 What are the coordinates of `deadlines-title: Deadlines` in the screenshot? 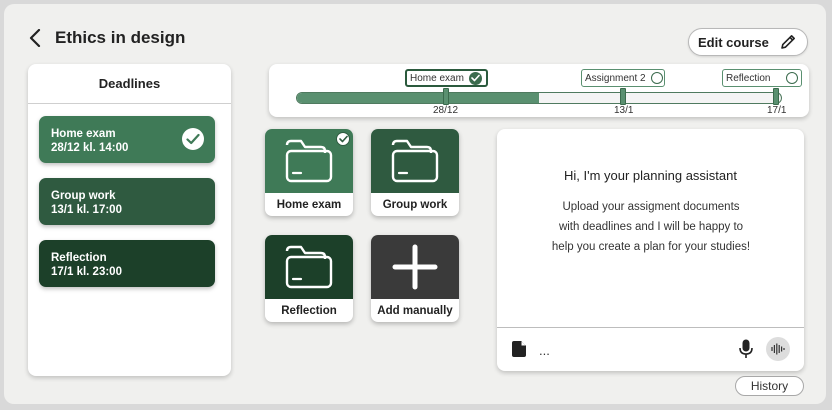 It's located at (129, 84).